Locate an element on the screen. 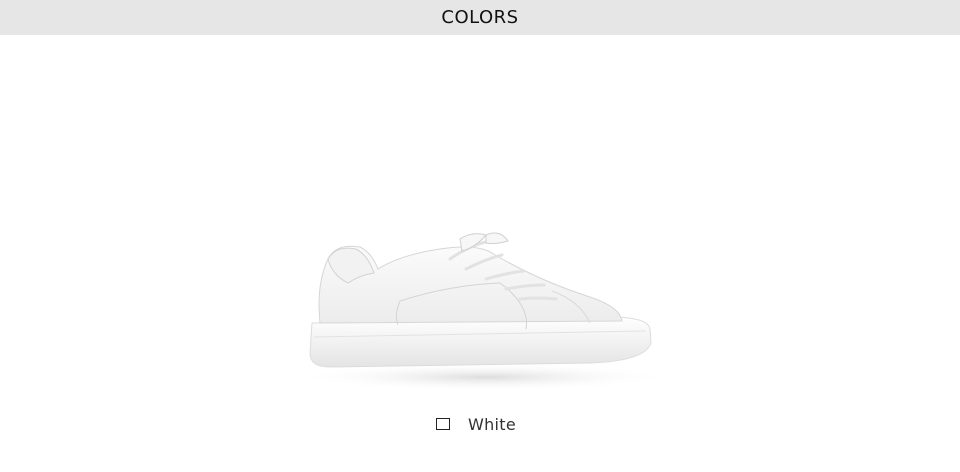 The image size is (960, 472). white-sneaker-image is located at coordinates (485, 311).